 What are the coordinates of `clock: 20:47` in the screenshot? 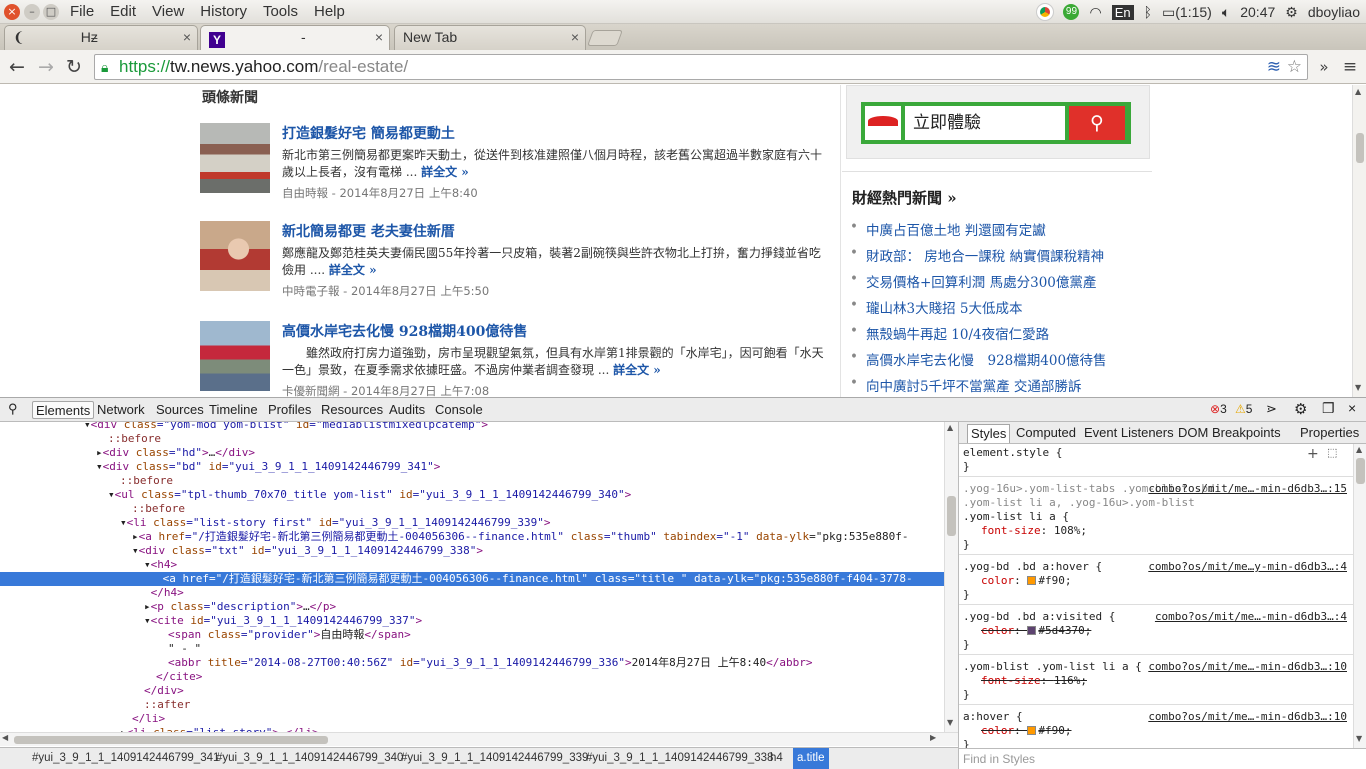 It's located at (1257, 12).